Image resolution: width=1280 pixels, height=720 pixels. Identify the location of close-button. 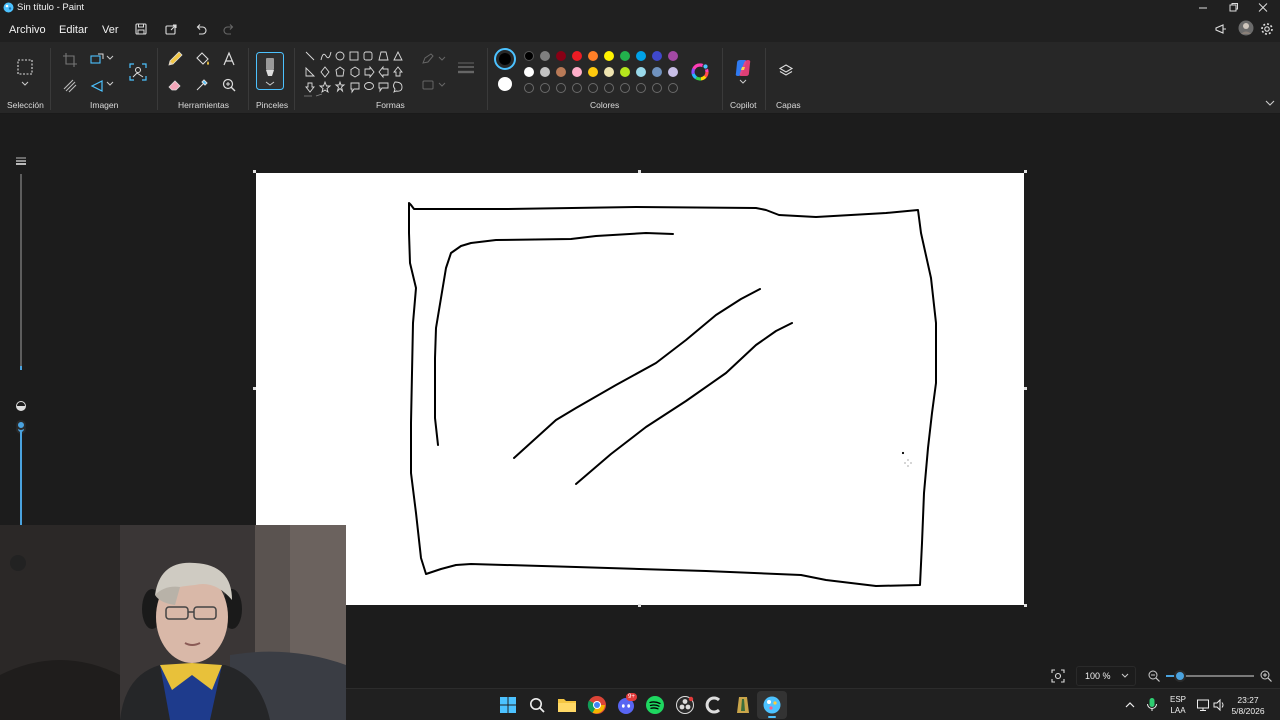
(1263, 8).